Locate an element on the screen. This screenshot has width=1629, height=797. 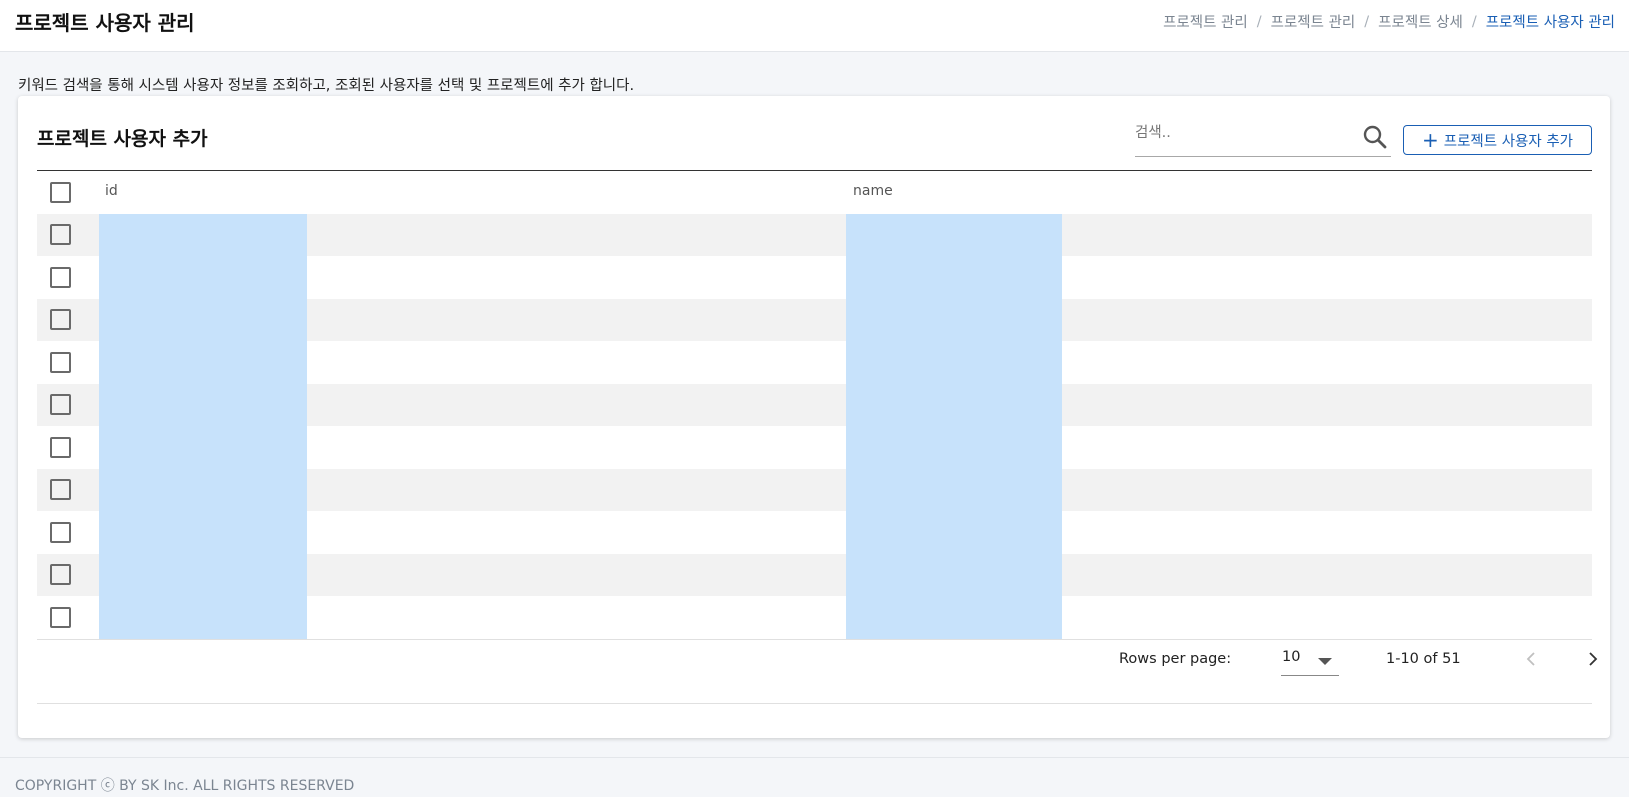
add-project-user-button: + 프로젝트 사용자 추가 is located at coordinates (1497, 140).